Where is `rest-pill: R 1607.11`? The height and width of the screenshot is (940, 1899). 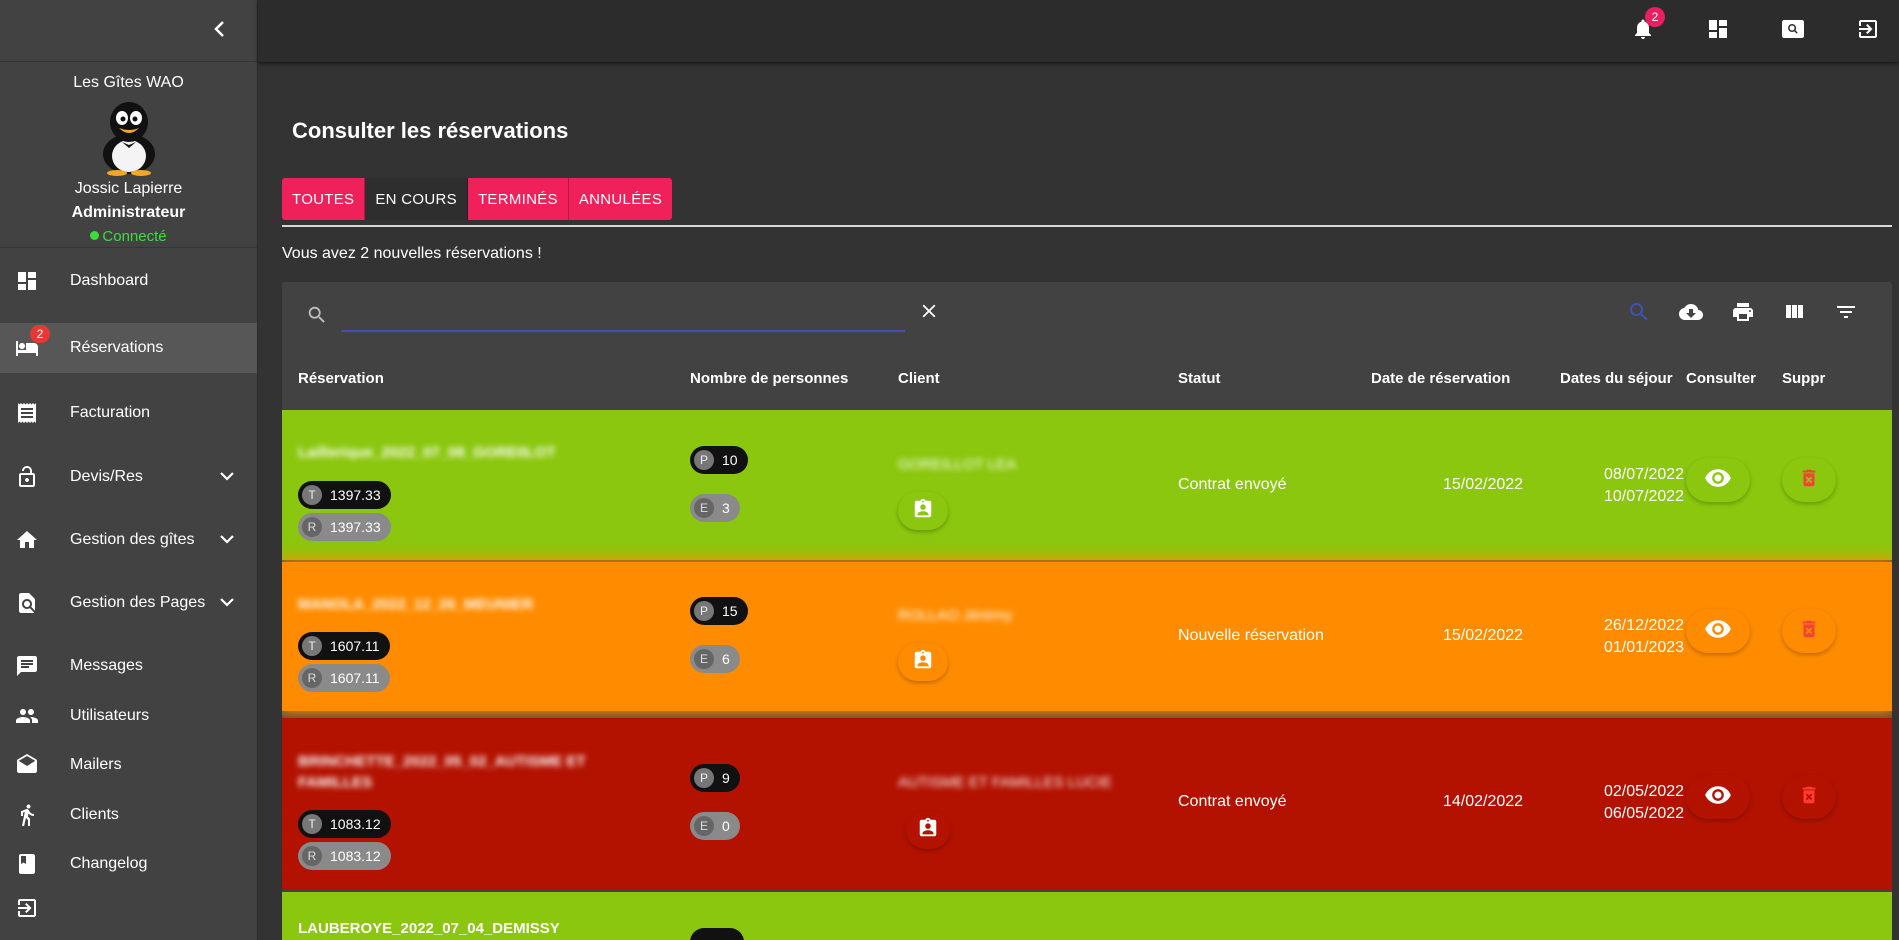 rest-pill: R 1607.11 is located at coordinates (344, 678).